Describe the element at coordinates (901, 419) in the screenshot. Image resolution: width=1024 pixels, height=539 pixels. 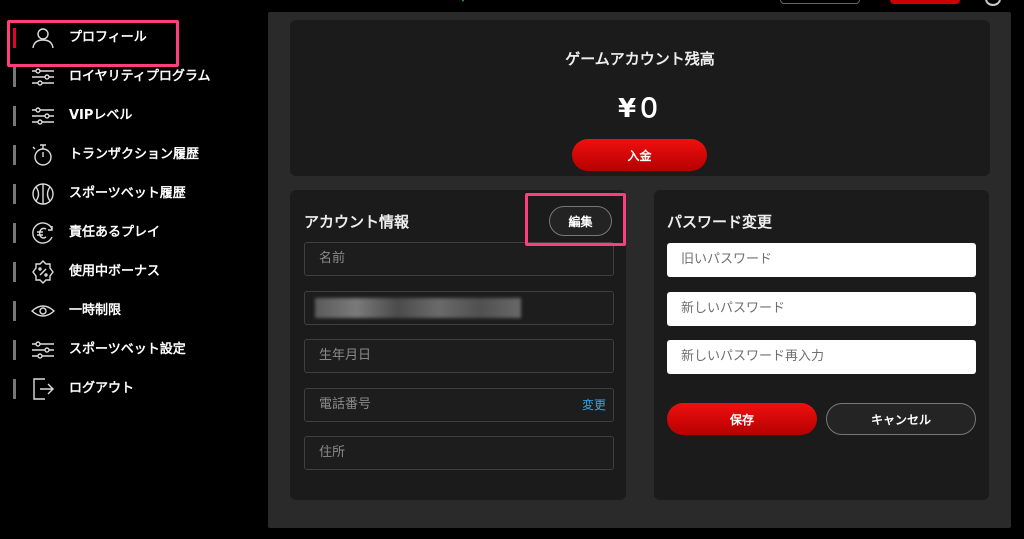
I see `cancel-button: キャンセル` at that location.